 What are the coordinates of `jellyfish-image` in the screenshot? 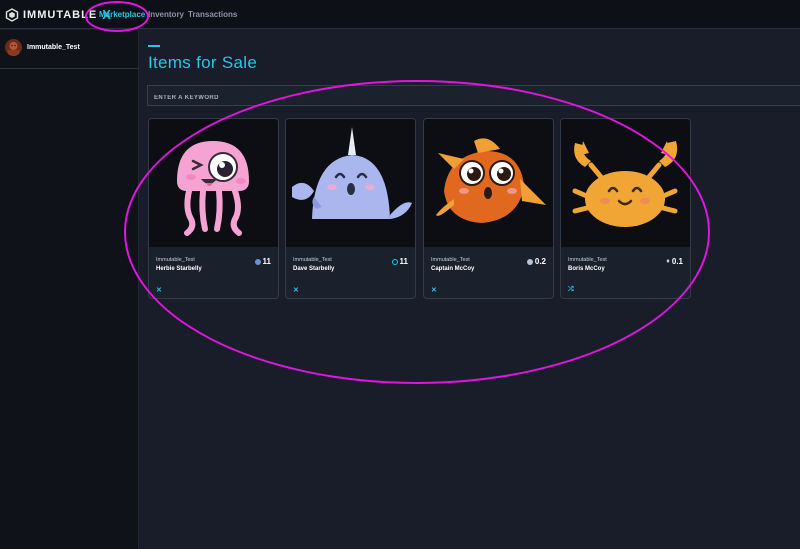 It's located at (213, 183).